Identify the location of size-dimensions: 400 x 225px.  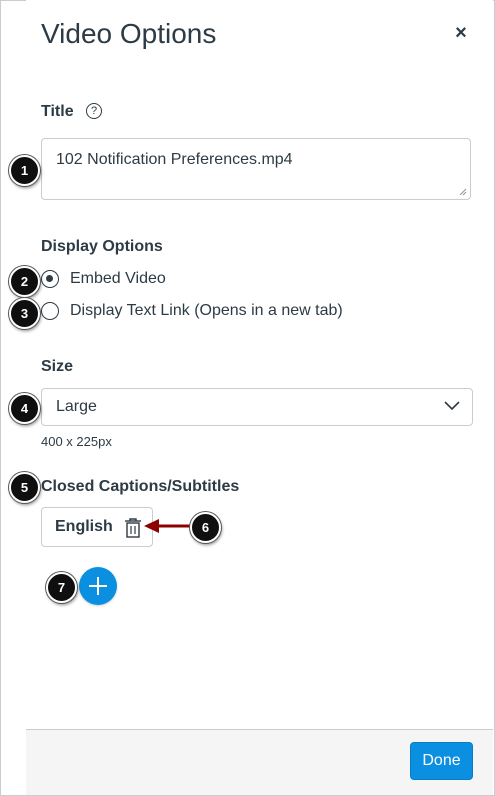
(76, 441).